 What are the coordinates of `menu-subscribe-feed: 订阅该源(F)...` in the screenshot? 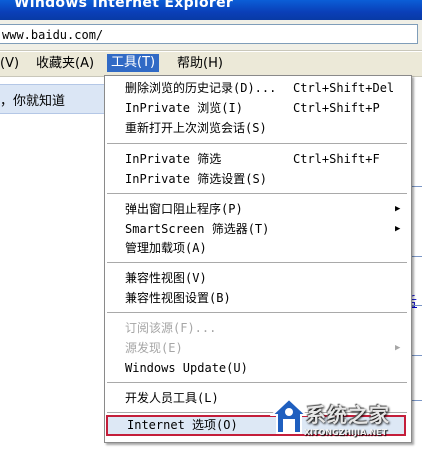 It's located at (171, 328).